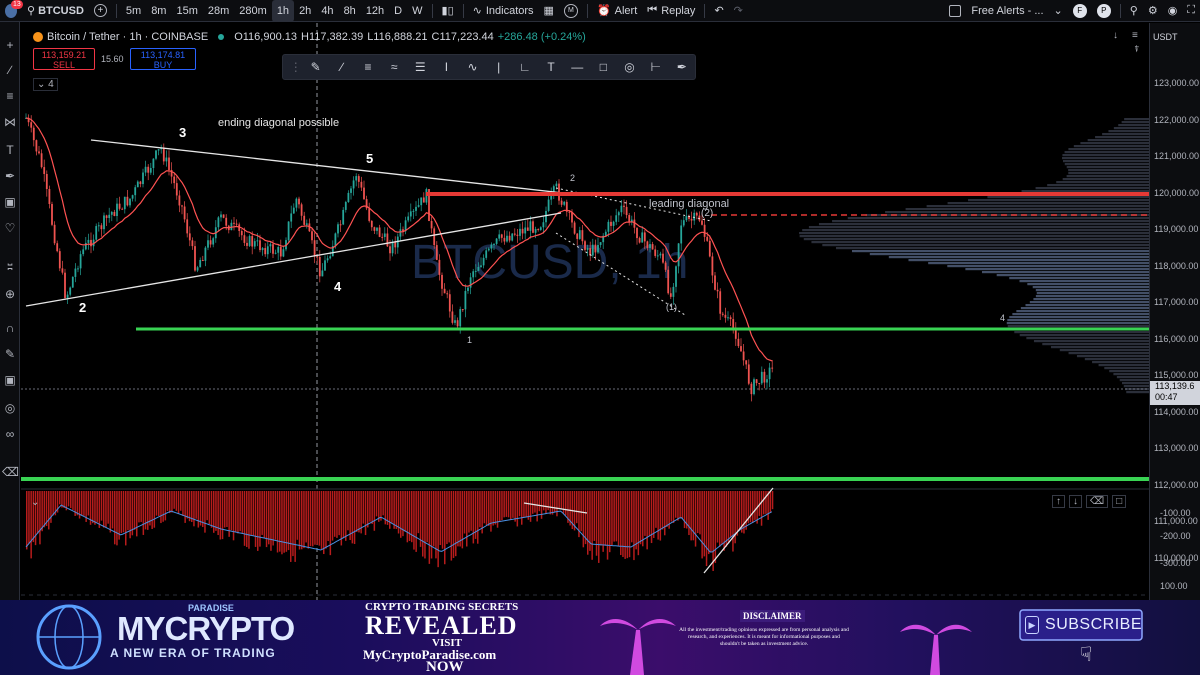  I want to click on zoom-icon: ⊕, so click(10, 294).